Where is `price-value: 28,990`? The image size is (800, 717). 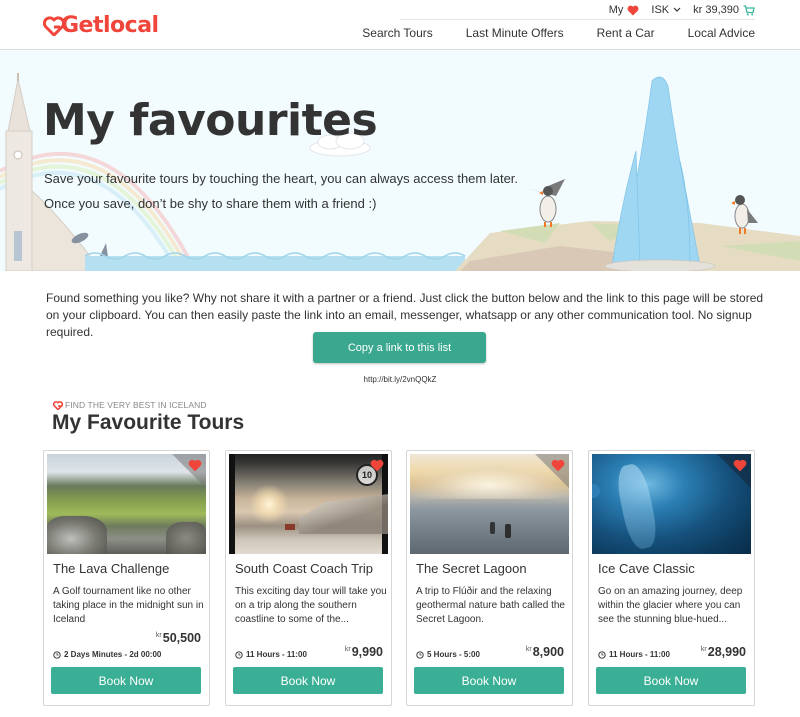 price-value: 28,990 is located at coordinates (726, 652).